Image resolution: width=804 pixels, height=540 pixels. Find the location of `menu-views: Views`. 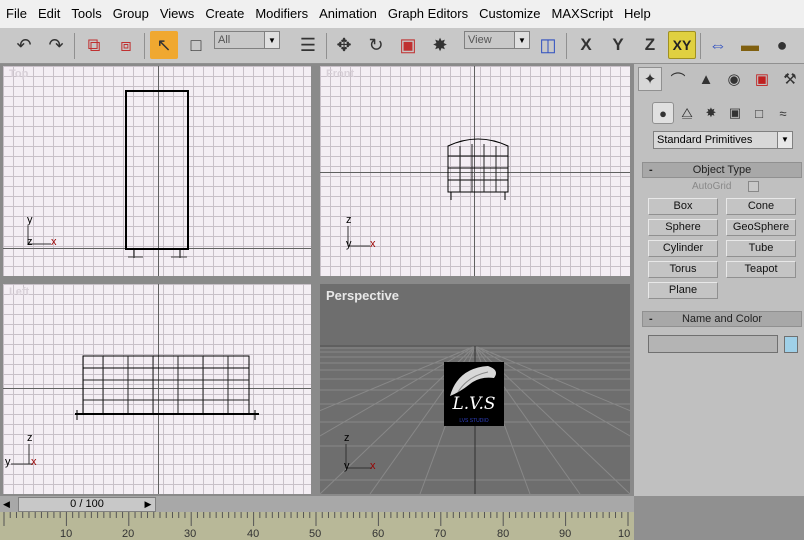

menu-views: Views is located at coordinates (178, 14).